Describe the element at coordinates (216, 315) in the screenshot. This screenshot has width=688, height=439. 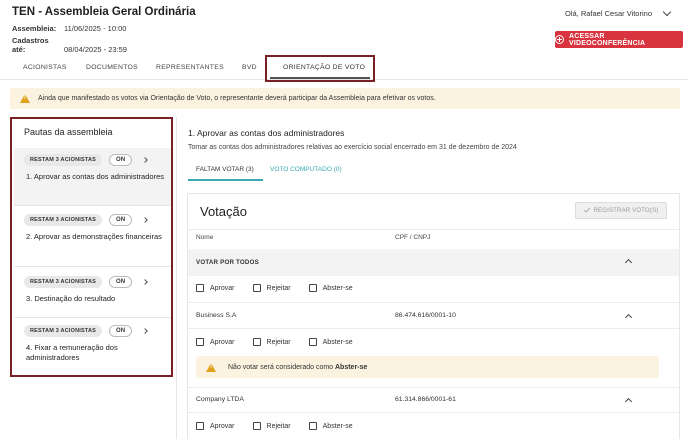
I see `shareholder-name: Business S.A` at that location.